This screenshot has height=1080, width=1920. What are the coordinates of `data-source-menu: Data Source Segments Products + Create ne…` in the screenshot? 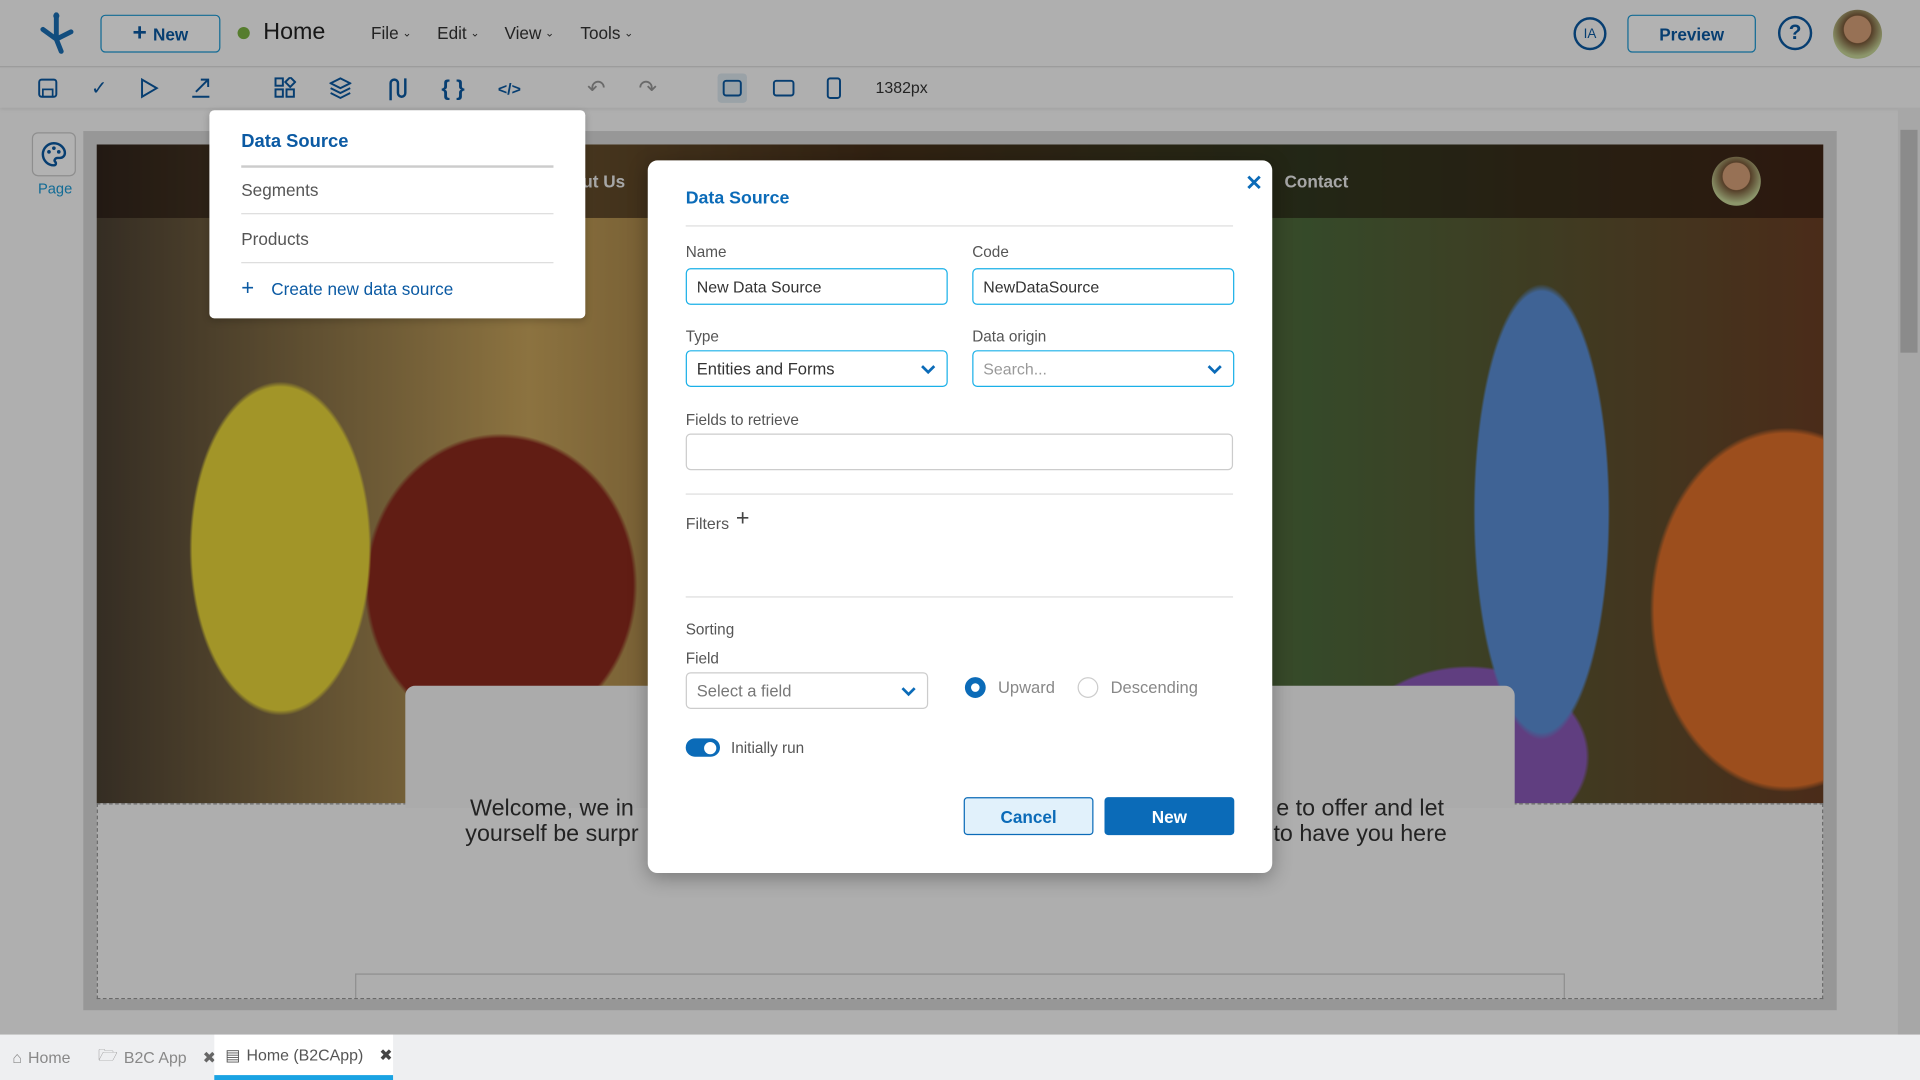 It's located at (397, 214).